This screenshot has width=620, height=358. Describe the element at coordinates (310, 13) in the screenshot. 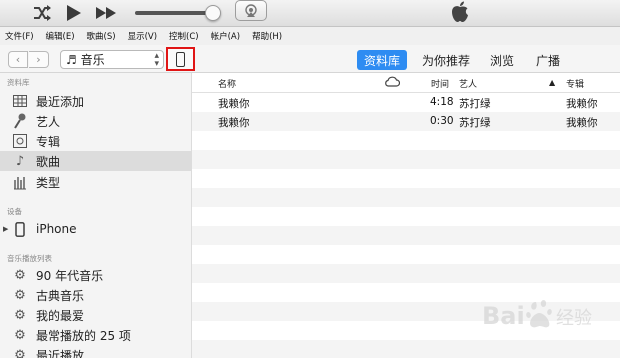

I see `player-bar` at that location.